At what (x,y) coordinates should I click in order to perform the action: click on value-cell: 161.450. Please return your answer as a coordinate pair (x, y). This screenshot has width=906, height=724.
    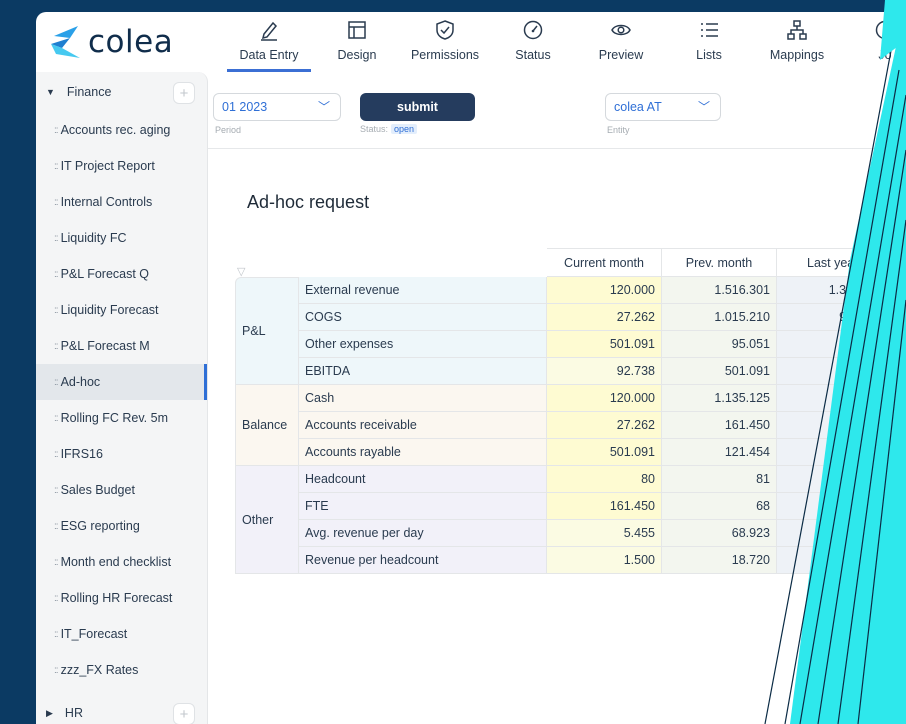
    Looking at the image, I should click on (604, 506).